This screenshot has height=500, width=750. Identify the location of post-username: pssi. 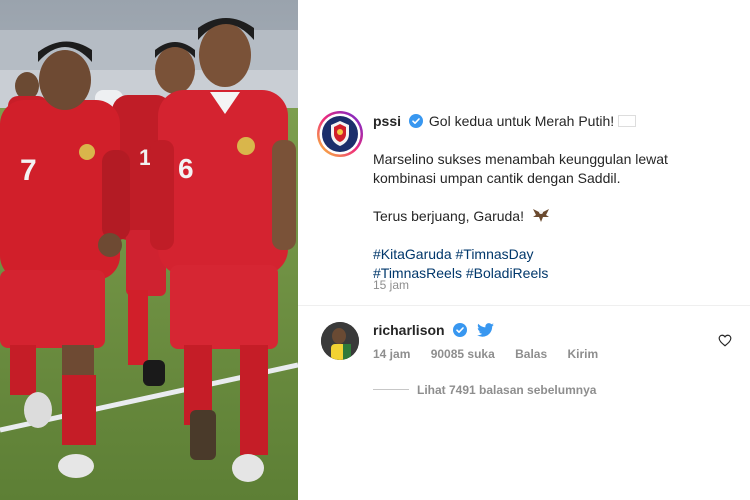
(387, 121).